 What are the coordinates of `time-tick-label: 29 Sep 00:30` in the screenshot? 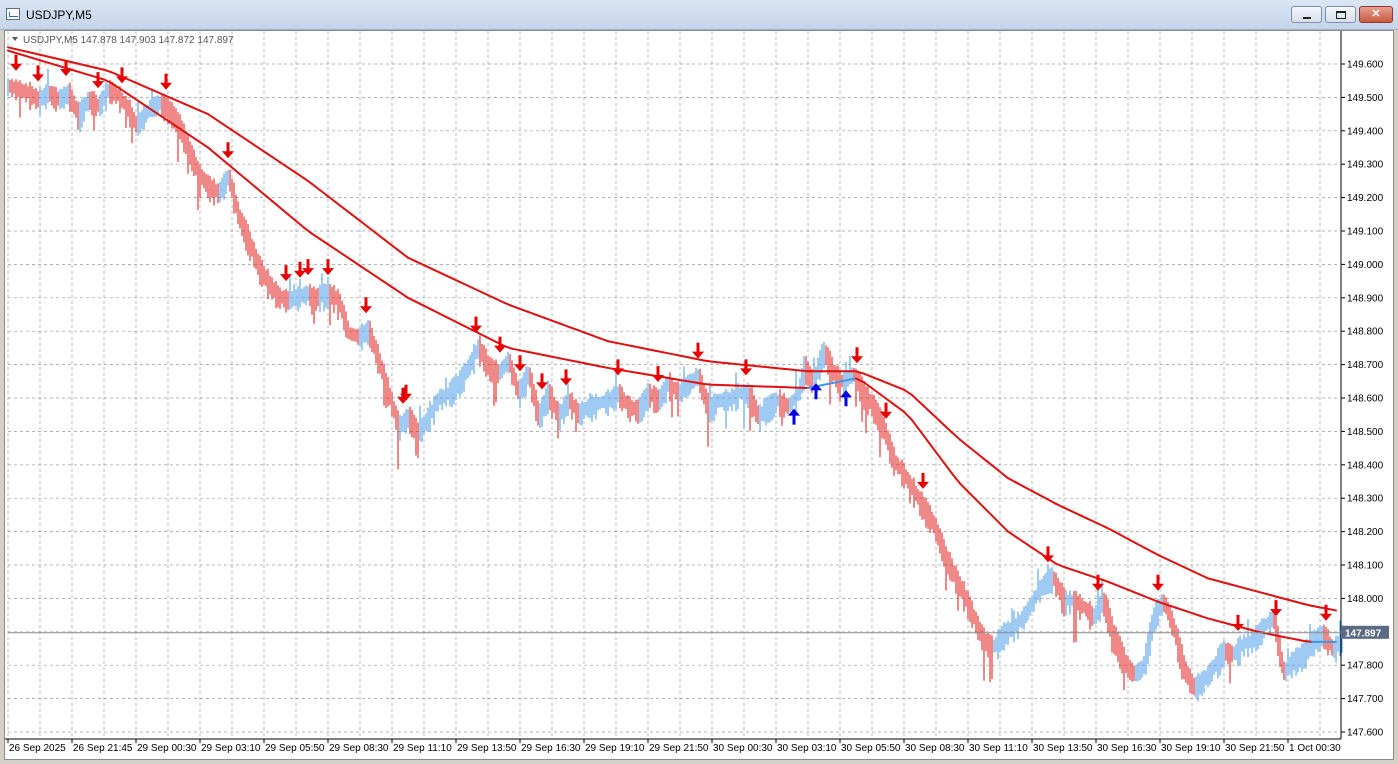 It's located at (167, 748).